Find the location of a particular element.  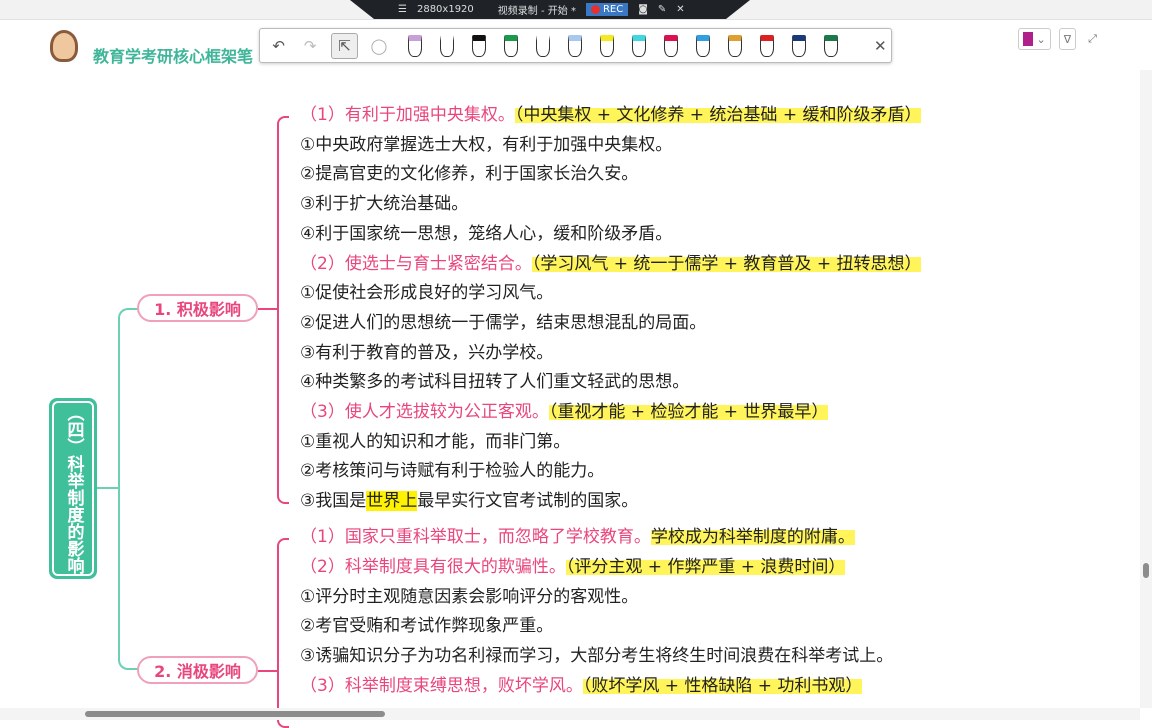

right-tools: ⌄ ∇ ⤢ is located at coordinates (1059, 39).